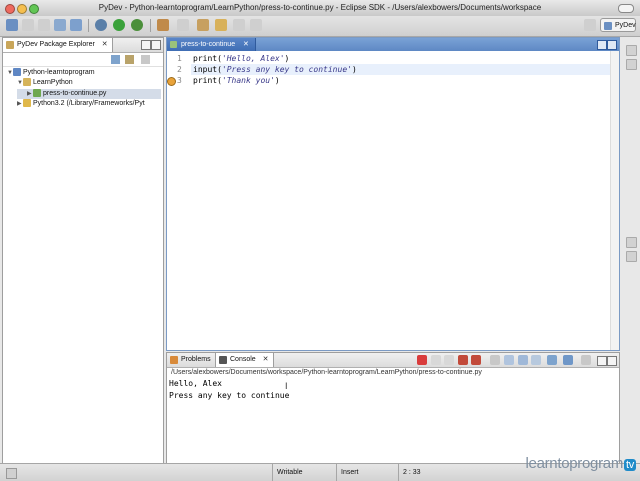 The image size is (640, 481). I want to click on open-perspective-icon, so click(590, 25).